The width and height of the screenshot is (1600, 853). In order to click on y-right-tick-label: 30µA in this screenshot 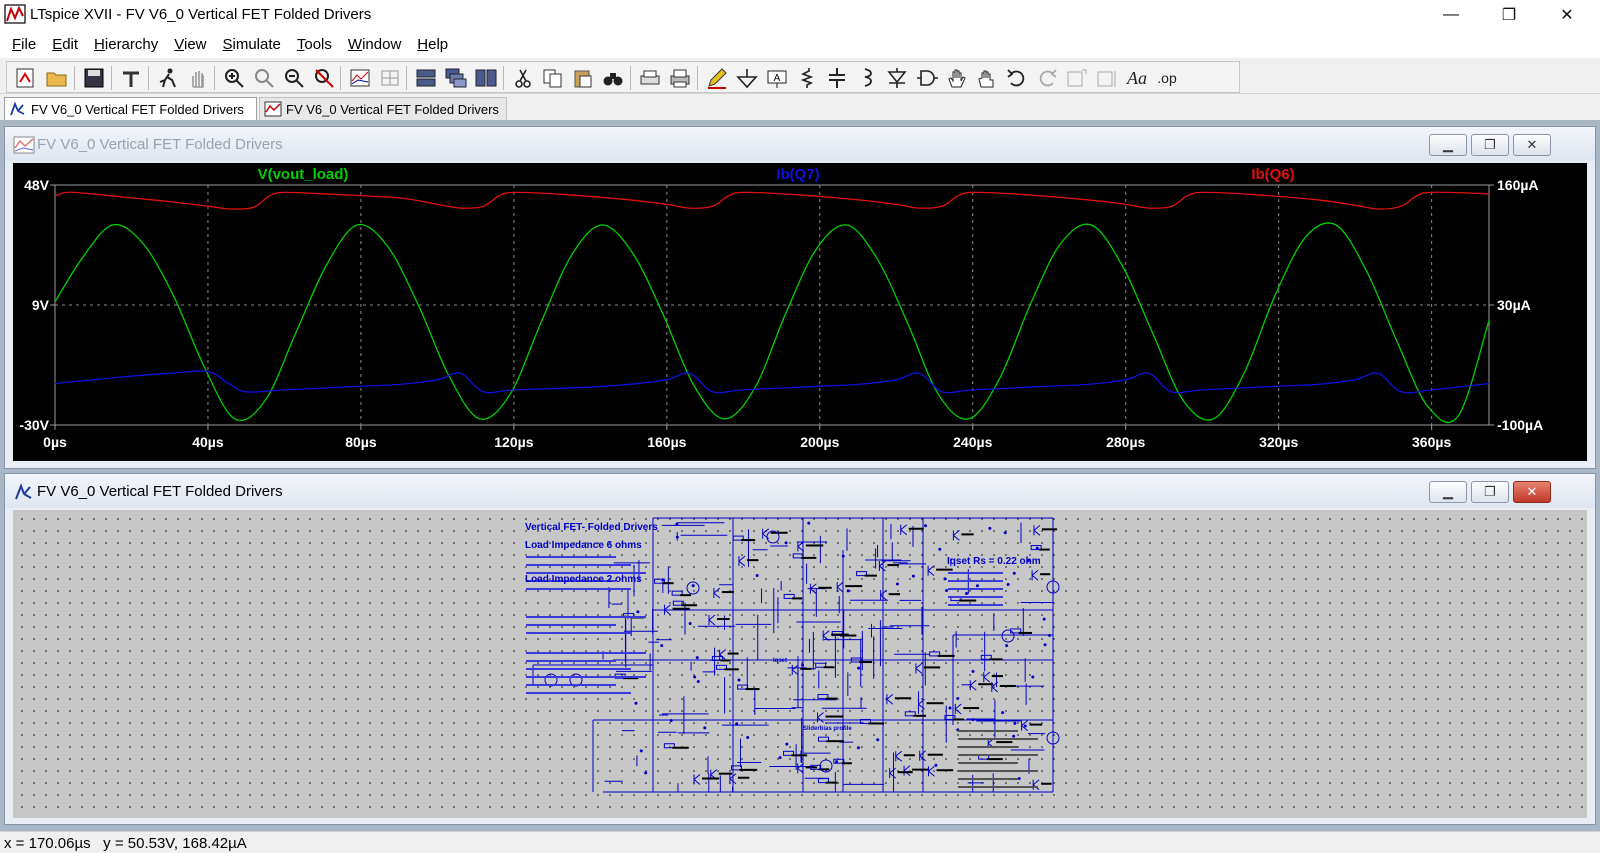, I will do `click(1514, 305)`.